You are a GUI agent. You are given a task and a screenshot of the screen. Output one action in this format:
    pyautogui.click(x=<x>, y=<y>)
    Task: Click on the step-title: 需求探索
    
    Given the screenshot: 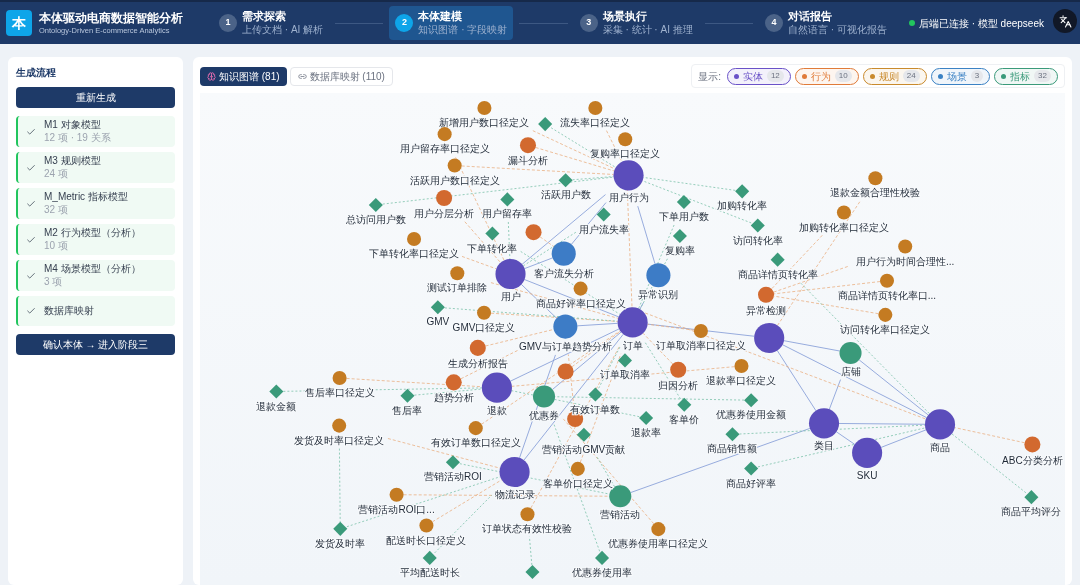 What is the action you would take?
    pyautogui.click(x=264, y=16)
    